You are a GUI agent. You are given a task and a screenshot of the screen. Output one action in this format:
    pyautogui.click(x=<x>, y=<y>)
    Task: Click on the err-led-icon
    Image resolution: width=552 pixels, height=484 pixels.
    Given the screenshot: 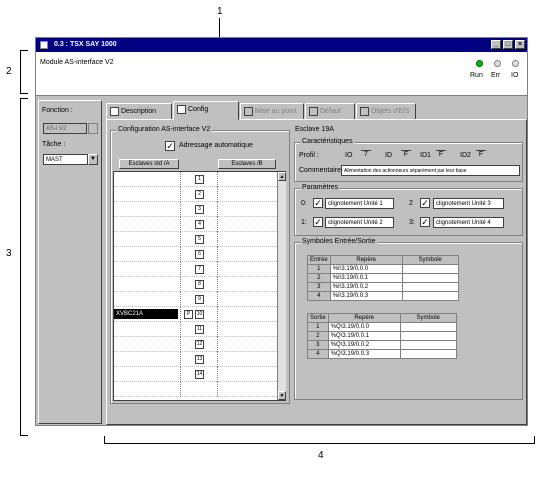 What is the action you would take?
    pyautogui.click(x=497, y=63)
    